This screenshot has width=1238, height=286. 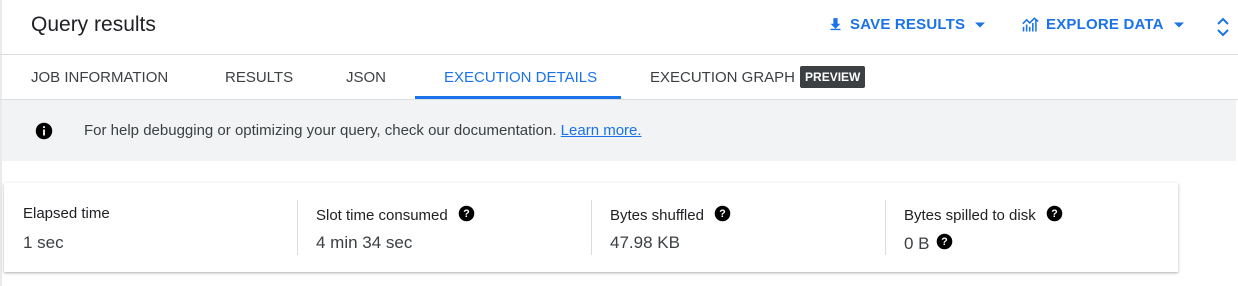 I want to click on active-tab-indicator, so click(x=518, y=97).